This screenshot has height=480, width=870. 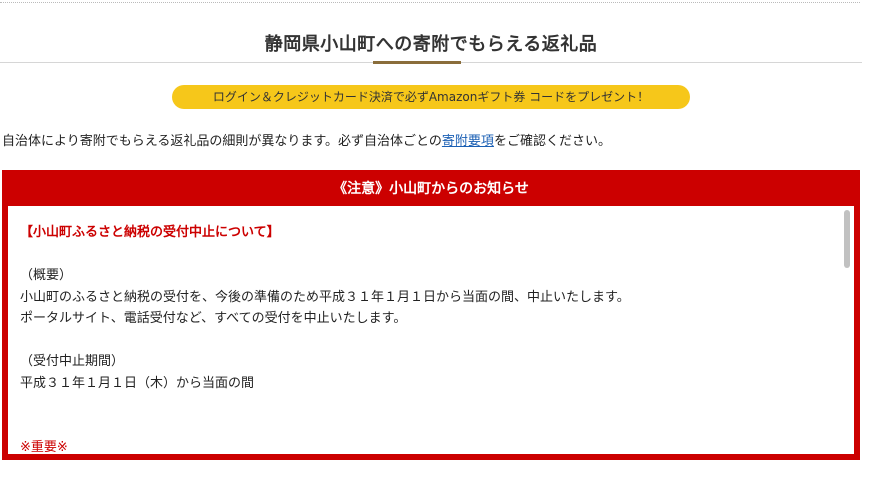 What do you see at coordinates (222, 141) in the screenshot?
I see `notice-text-before: 自治体により寄附でもらえる返礼品の細則が異なります。必ず自治体ごとの` at bounding box center [222, 141].